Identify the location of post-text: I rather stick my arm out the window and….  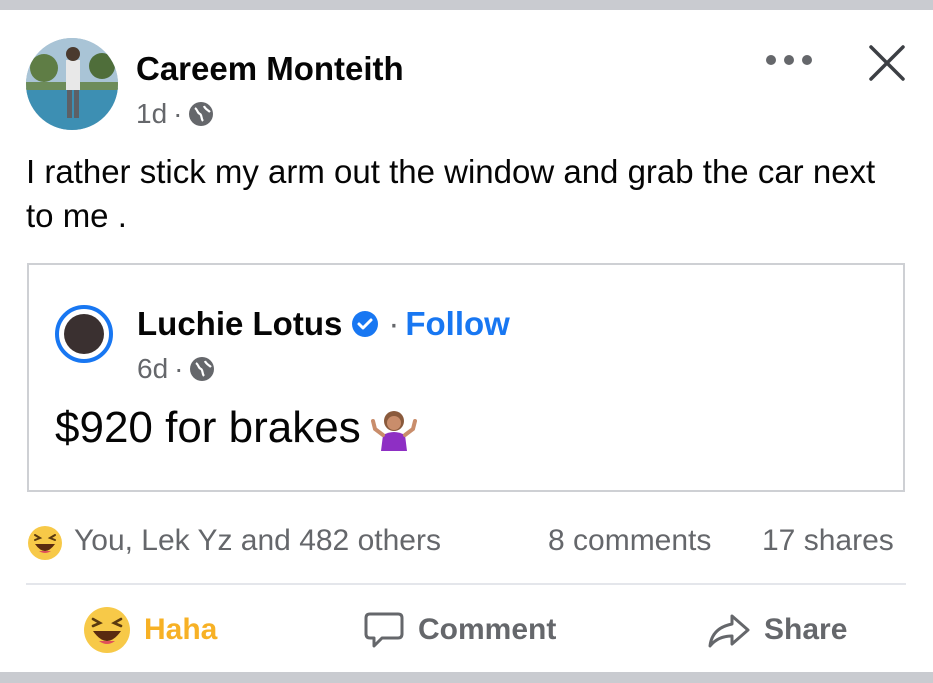
(451, 193).